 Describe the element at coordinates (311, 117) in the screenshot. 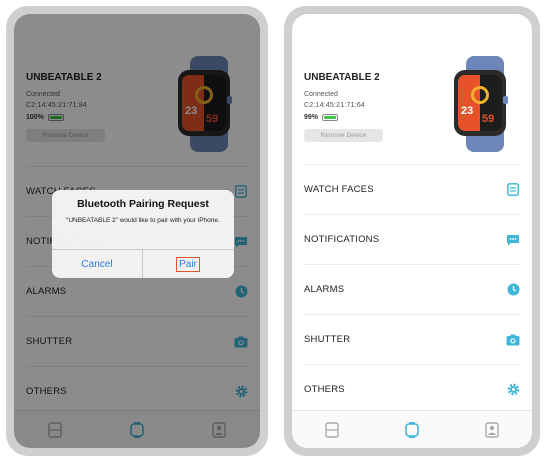

I see `battery-percent: 99%` at that location.